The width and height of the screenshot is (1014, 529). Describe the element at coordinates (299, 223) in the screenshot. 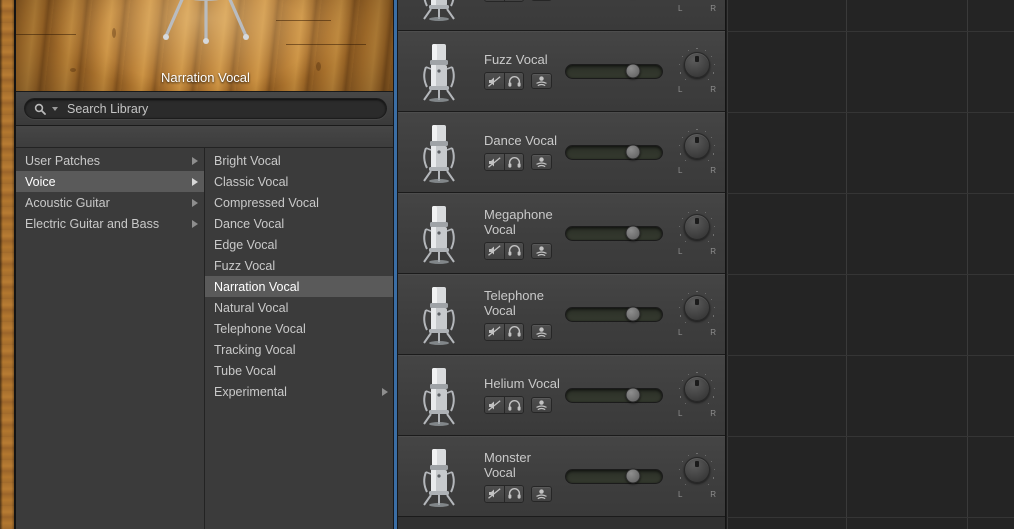

I see `patch-item-dance-vocal: Dance Vocal` at that location.